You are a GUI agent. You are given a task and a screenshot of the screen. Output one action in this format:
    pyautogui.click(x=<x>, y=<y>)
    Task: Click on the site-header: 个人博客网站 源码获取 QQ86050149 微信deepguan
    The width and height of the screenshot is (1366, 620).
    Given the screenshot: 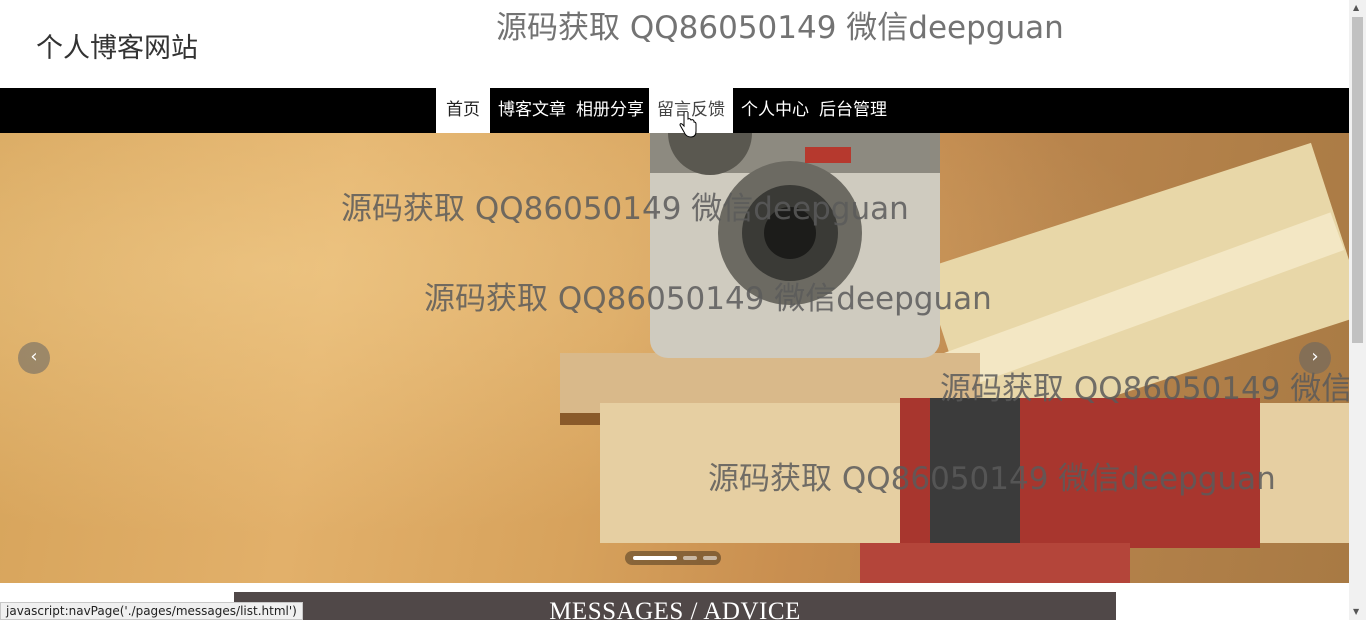 What is the action you would take?
    pyautogui.click(x=674, y=44)
    